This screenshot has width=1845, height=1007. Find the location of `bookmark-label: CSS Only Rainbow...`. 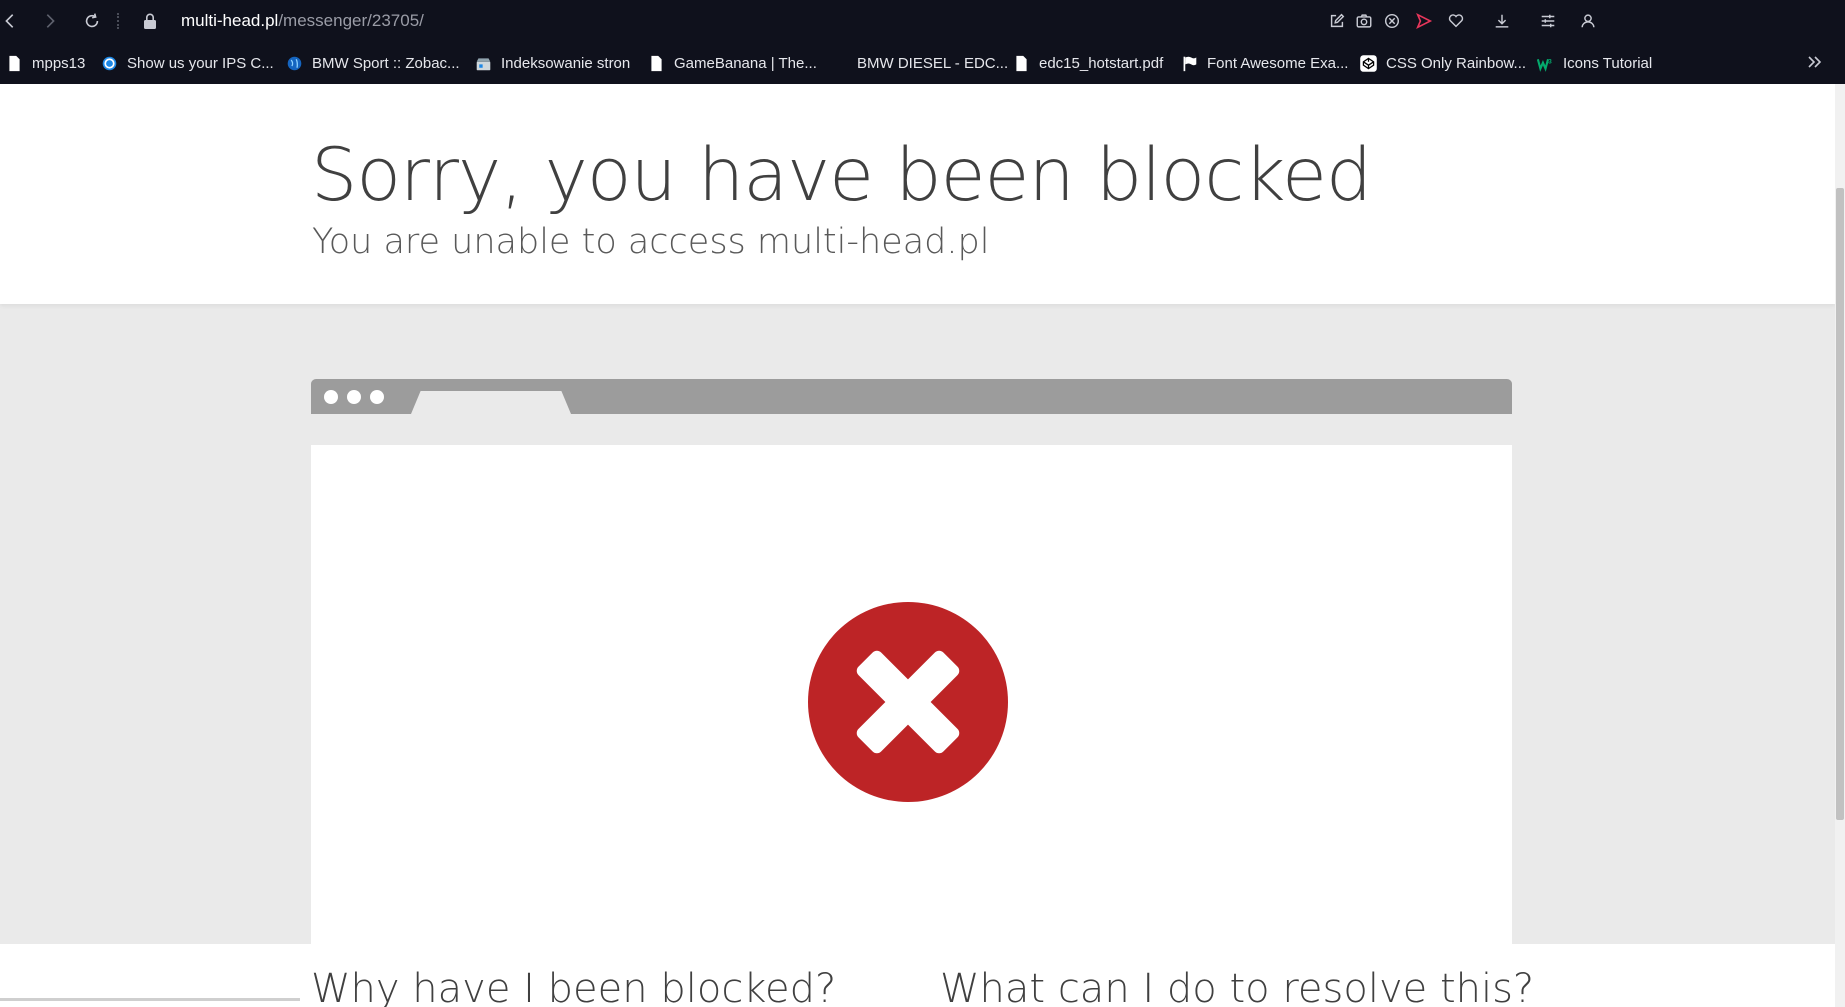

bookmark-label: CSS Only Rainbow... is located at coordinates (1456, 63).